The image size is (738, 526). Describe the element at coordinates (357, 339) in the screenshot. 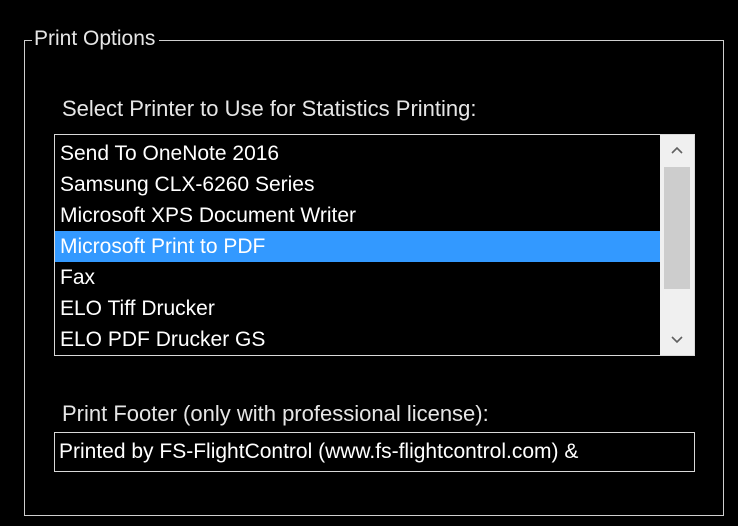

I see `printer-item: ELO PDF Drucker GS` at that location.